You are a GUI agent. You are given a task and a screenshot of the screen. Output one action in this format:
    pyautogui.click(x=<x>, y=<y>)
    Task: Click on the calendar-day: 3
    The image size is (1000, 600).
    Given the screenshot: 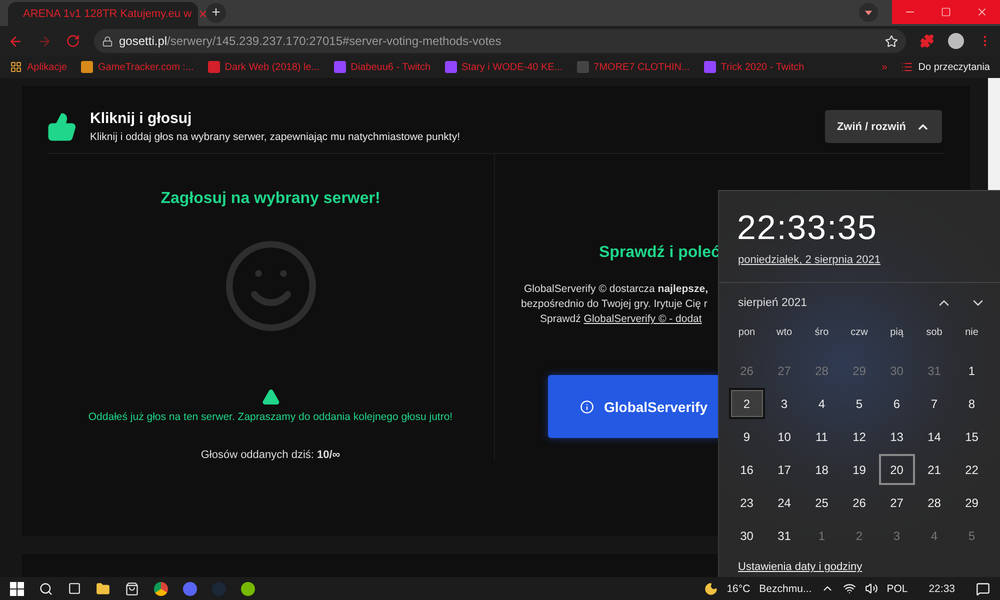 What is the action you would take?
    pyautogui.click(x=784, y=403)
    